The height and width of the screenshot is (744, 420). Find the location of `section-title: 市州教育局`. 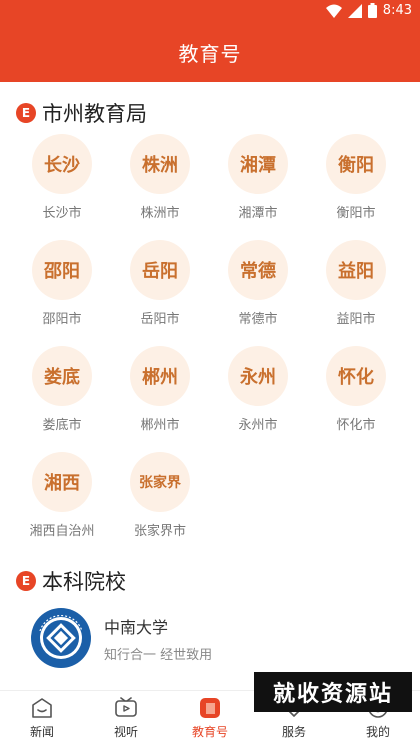

section-title: 市州教育局 is located at coordinates (94, 114).